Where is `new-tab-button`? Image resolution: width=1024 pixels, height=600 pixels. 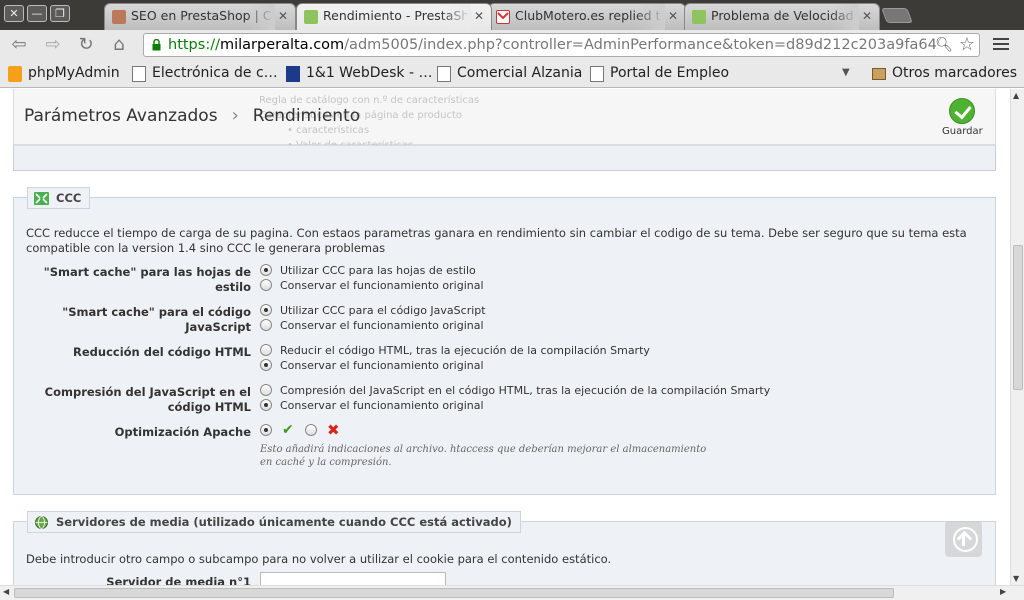
new-tab-button is located at coordinates (897, 15).